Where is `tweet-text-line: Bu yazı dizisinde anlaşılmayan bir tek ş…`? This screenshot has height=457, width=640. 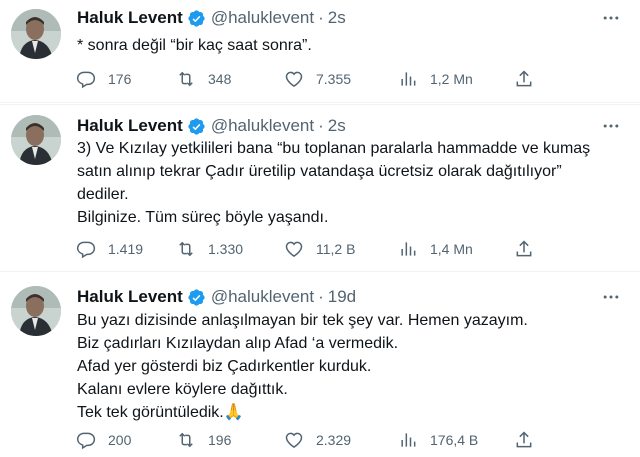
tweet-text-line: Bu yazı dizisinde anlaşılmayan bir tek ş… is located at coordinates (302, 320).